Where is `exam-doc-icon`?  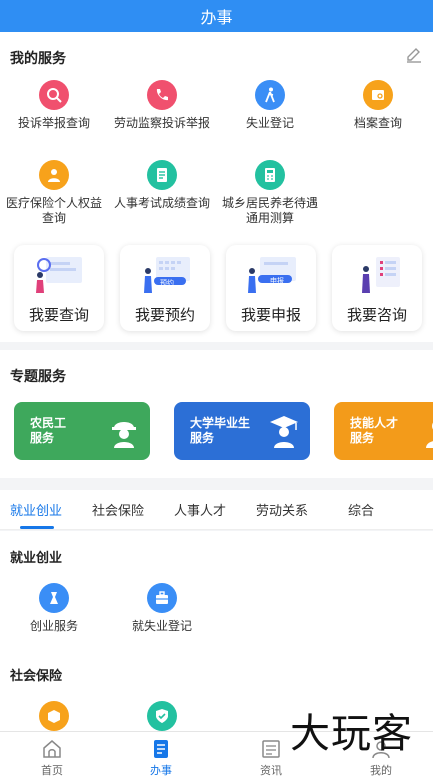
exam-doc-icon is located at coordinates (162, 175).